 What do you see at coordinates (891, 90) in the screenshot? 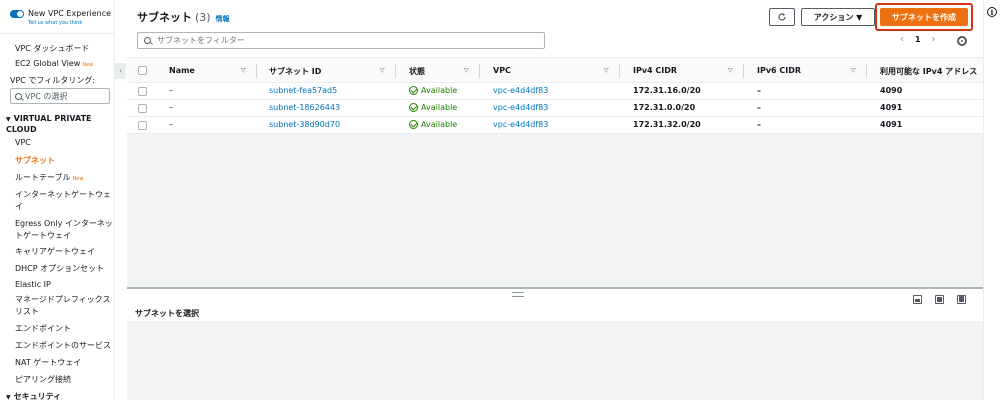
I see `cell-available-ipv4: 4090` at bounding box center [891, 90].